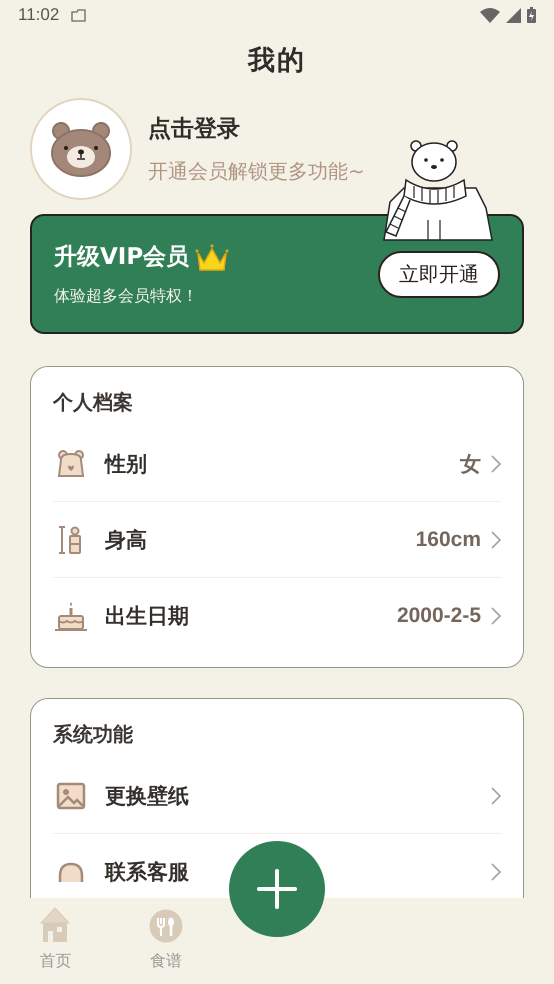 This screenshot has height=984, width=554. I want to click on cake-icon, so click(71, 616).